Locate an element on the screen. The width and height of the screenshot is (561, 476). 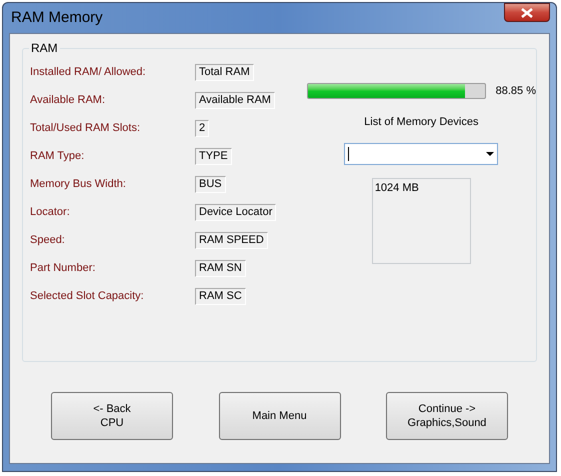
field-value: RAM SN is located at coordinates (220, 268).